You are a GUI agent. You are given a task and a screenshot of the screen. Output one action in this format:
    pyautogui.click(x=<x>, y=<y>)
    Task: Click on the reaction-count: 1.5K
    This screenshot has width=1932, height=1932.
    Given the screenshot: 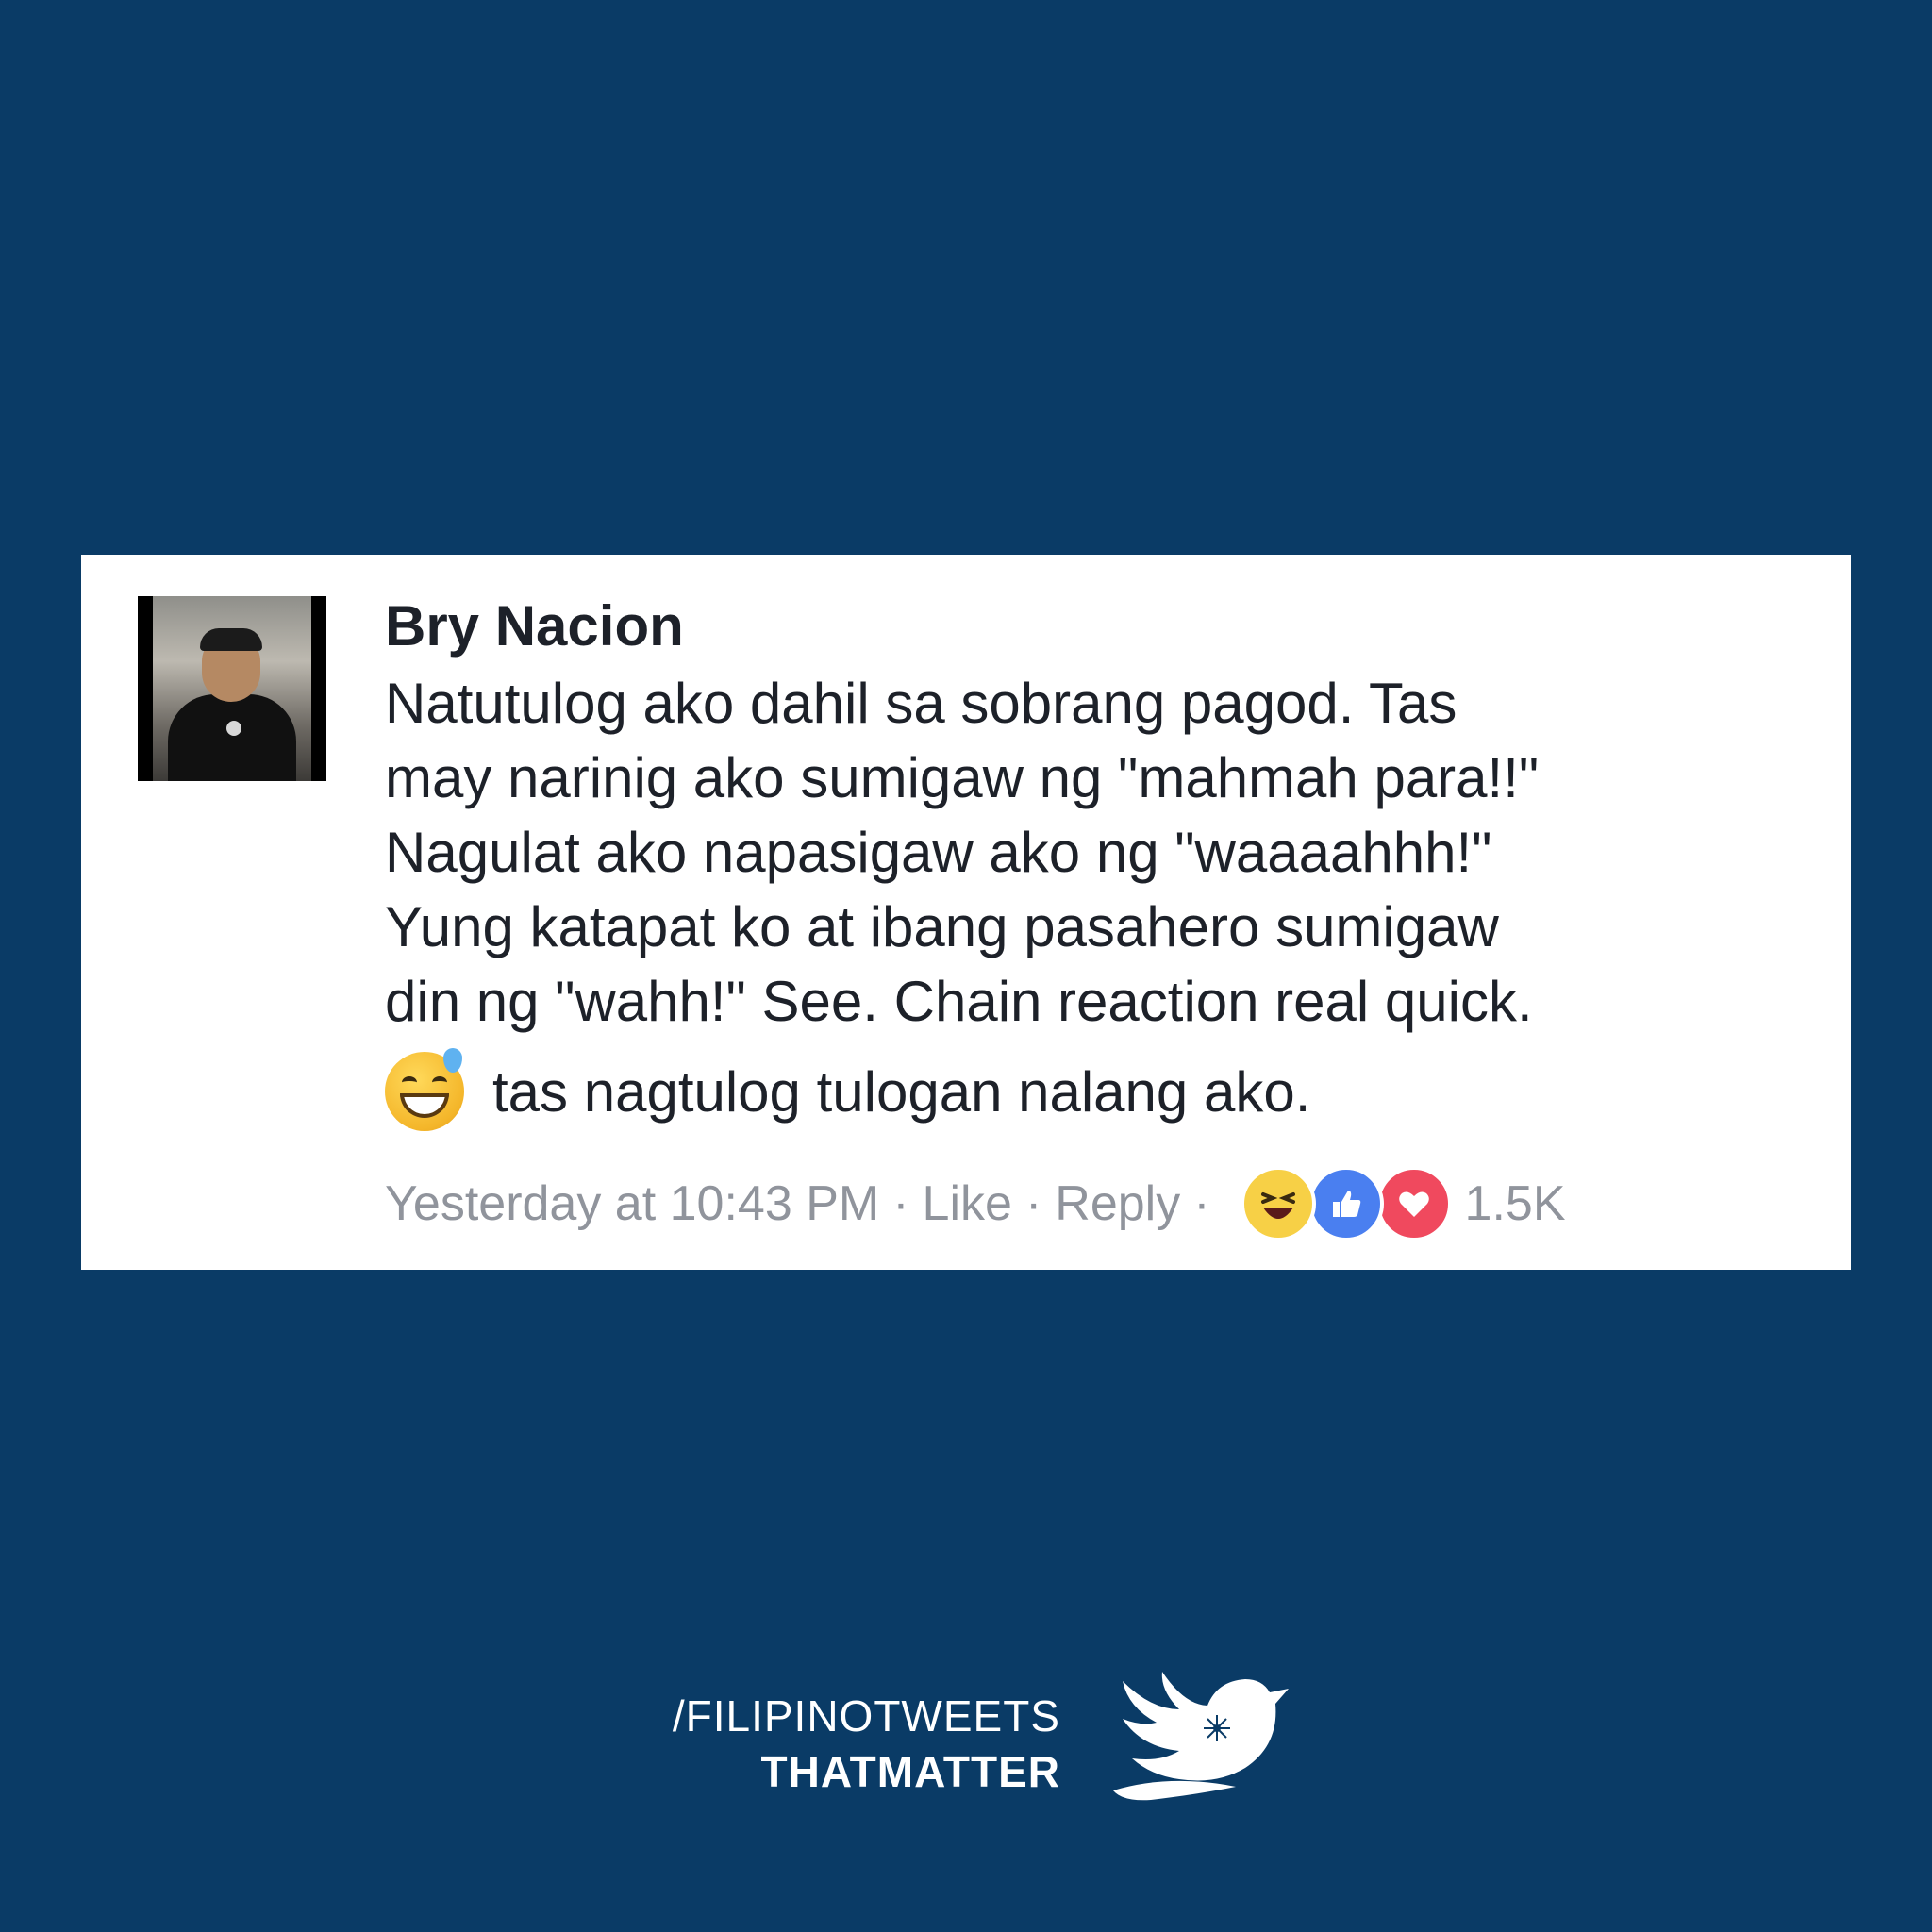 What is the action you would take?
    pyautogui.click(x=1515, y=1204)
    